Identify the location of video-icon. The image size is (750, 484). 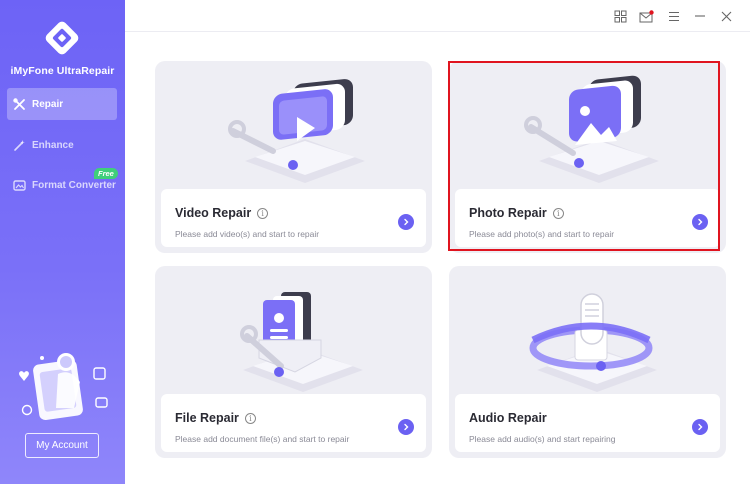
(296, 131).